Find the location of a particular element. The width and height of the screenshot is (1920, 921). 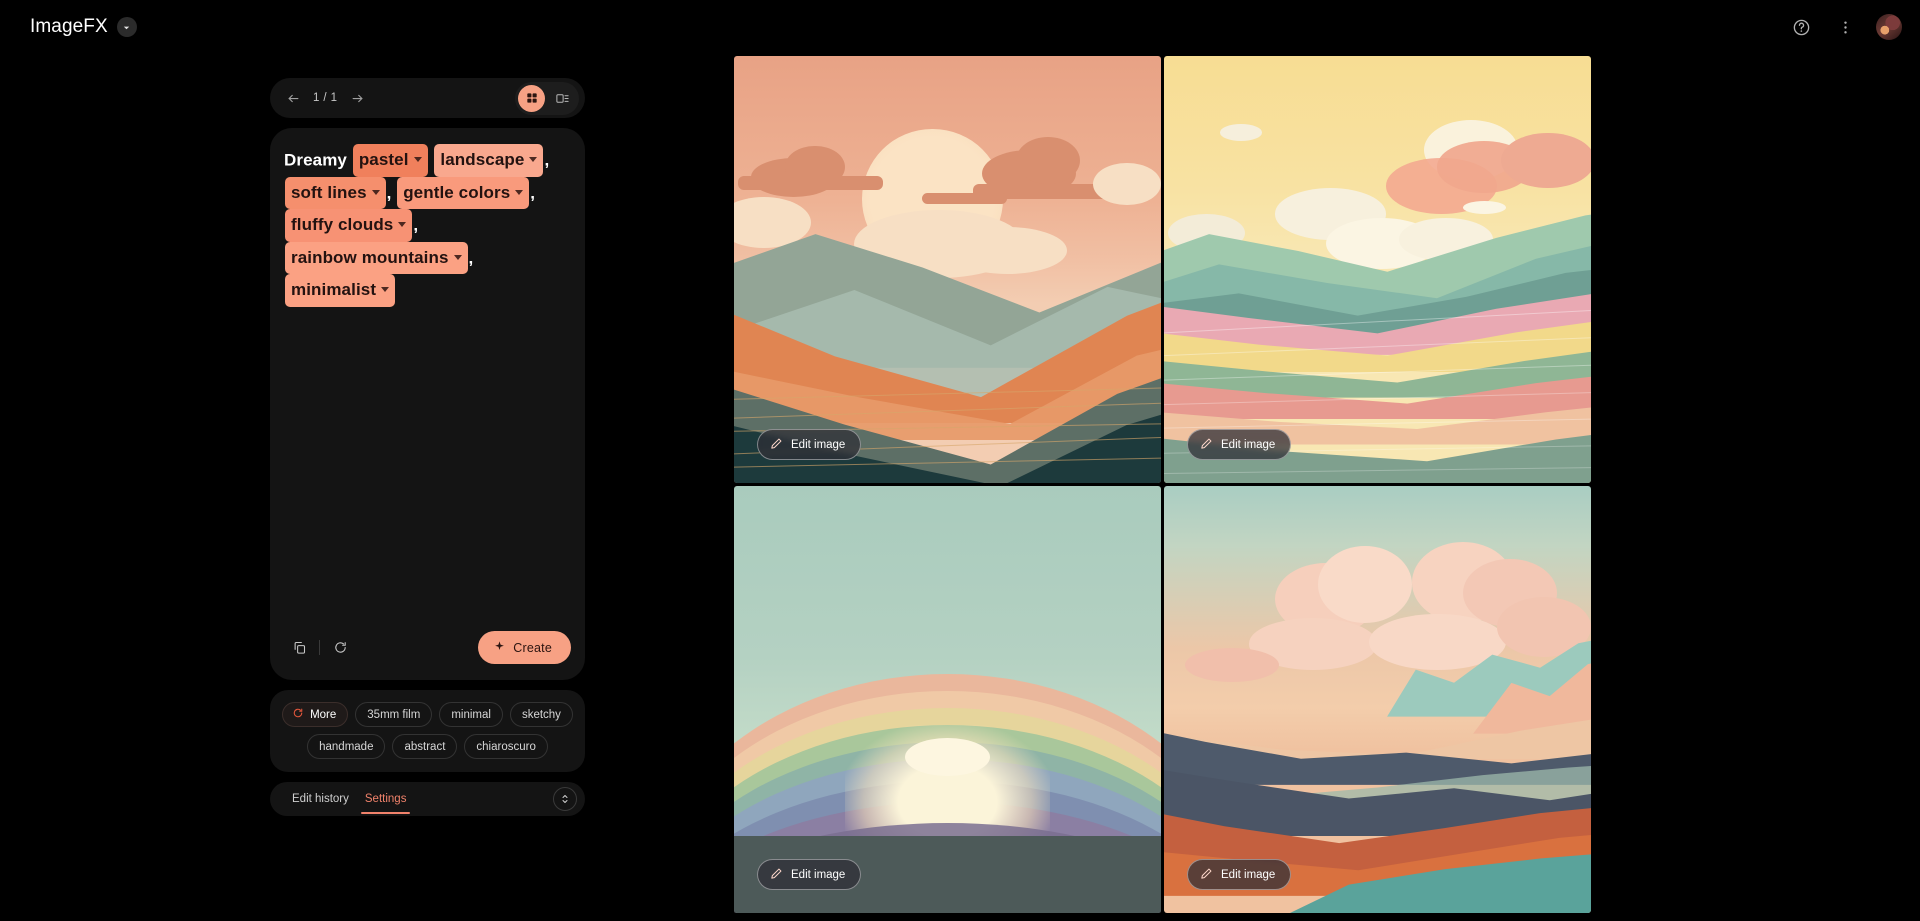

gallery-item-pastel-rainbow-ridges: Edit image is located at coordinates (1377, 269).